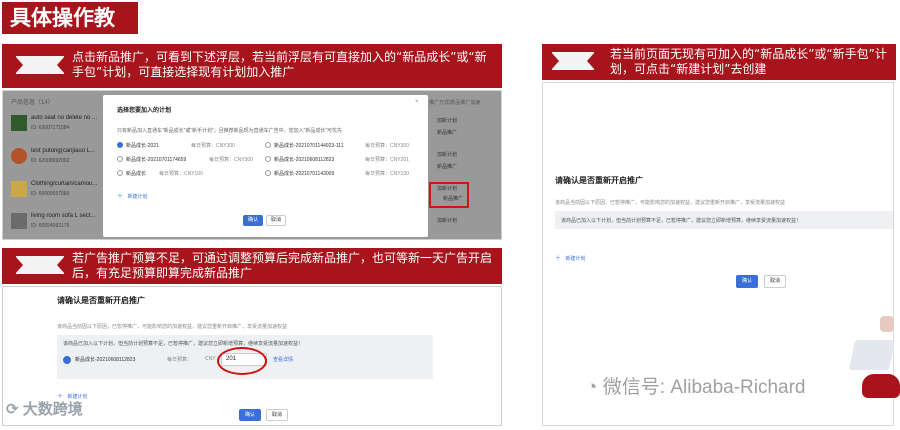  I want to click on plan-name: 新品成长-20210701174659, so click(156, 160).